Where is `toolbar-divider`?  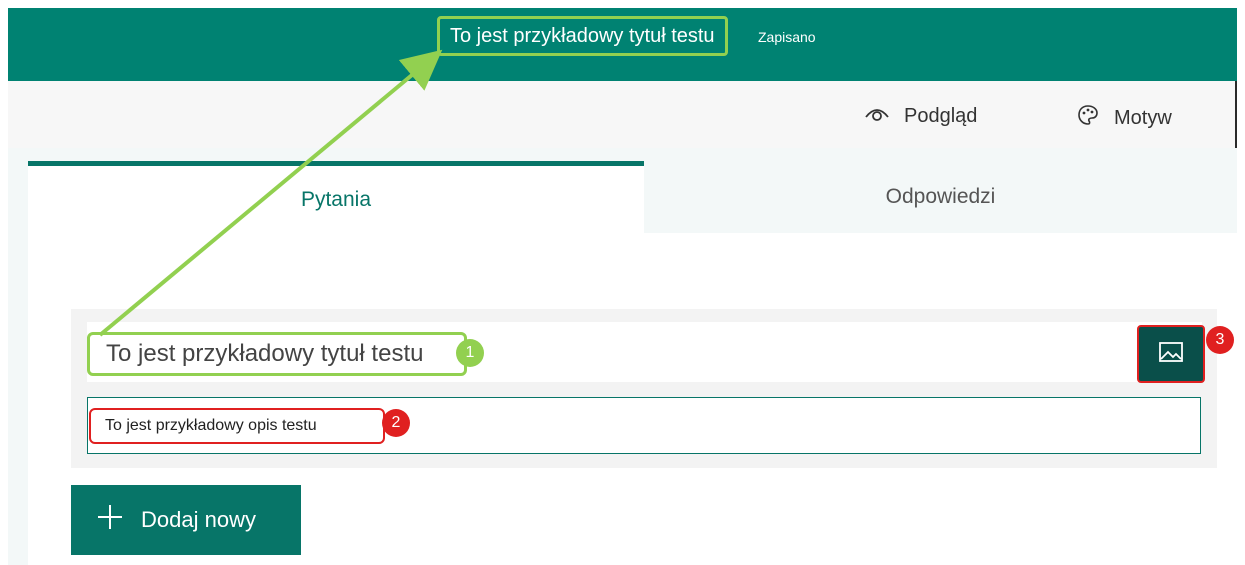 toolbar-divider is located at coordinates (1236, 114).